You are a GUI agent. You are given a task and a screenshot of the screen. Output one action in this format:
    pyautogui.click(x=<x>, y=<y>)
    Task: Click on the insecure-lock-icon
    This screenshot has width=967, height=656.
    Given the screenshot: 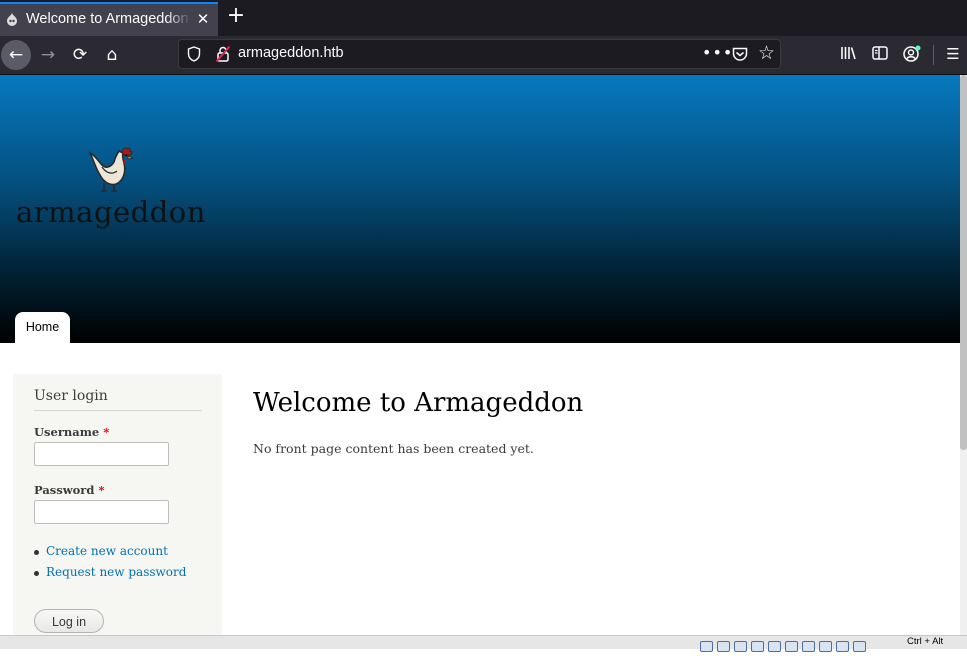 What is the action you would take?
    pyautogui.click(x=223, y=54)
    